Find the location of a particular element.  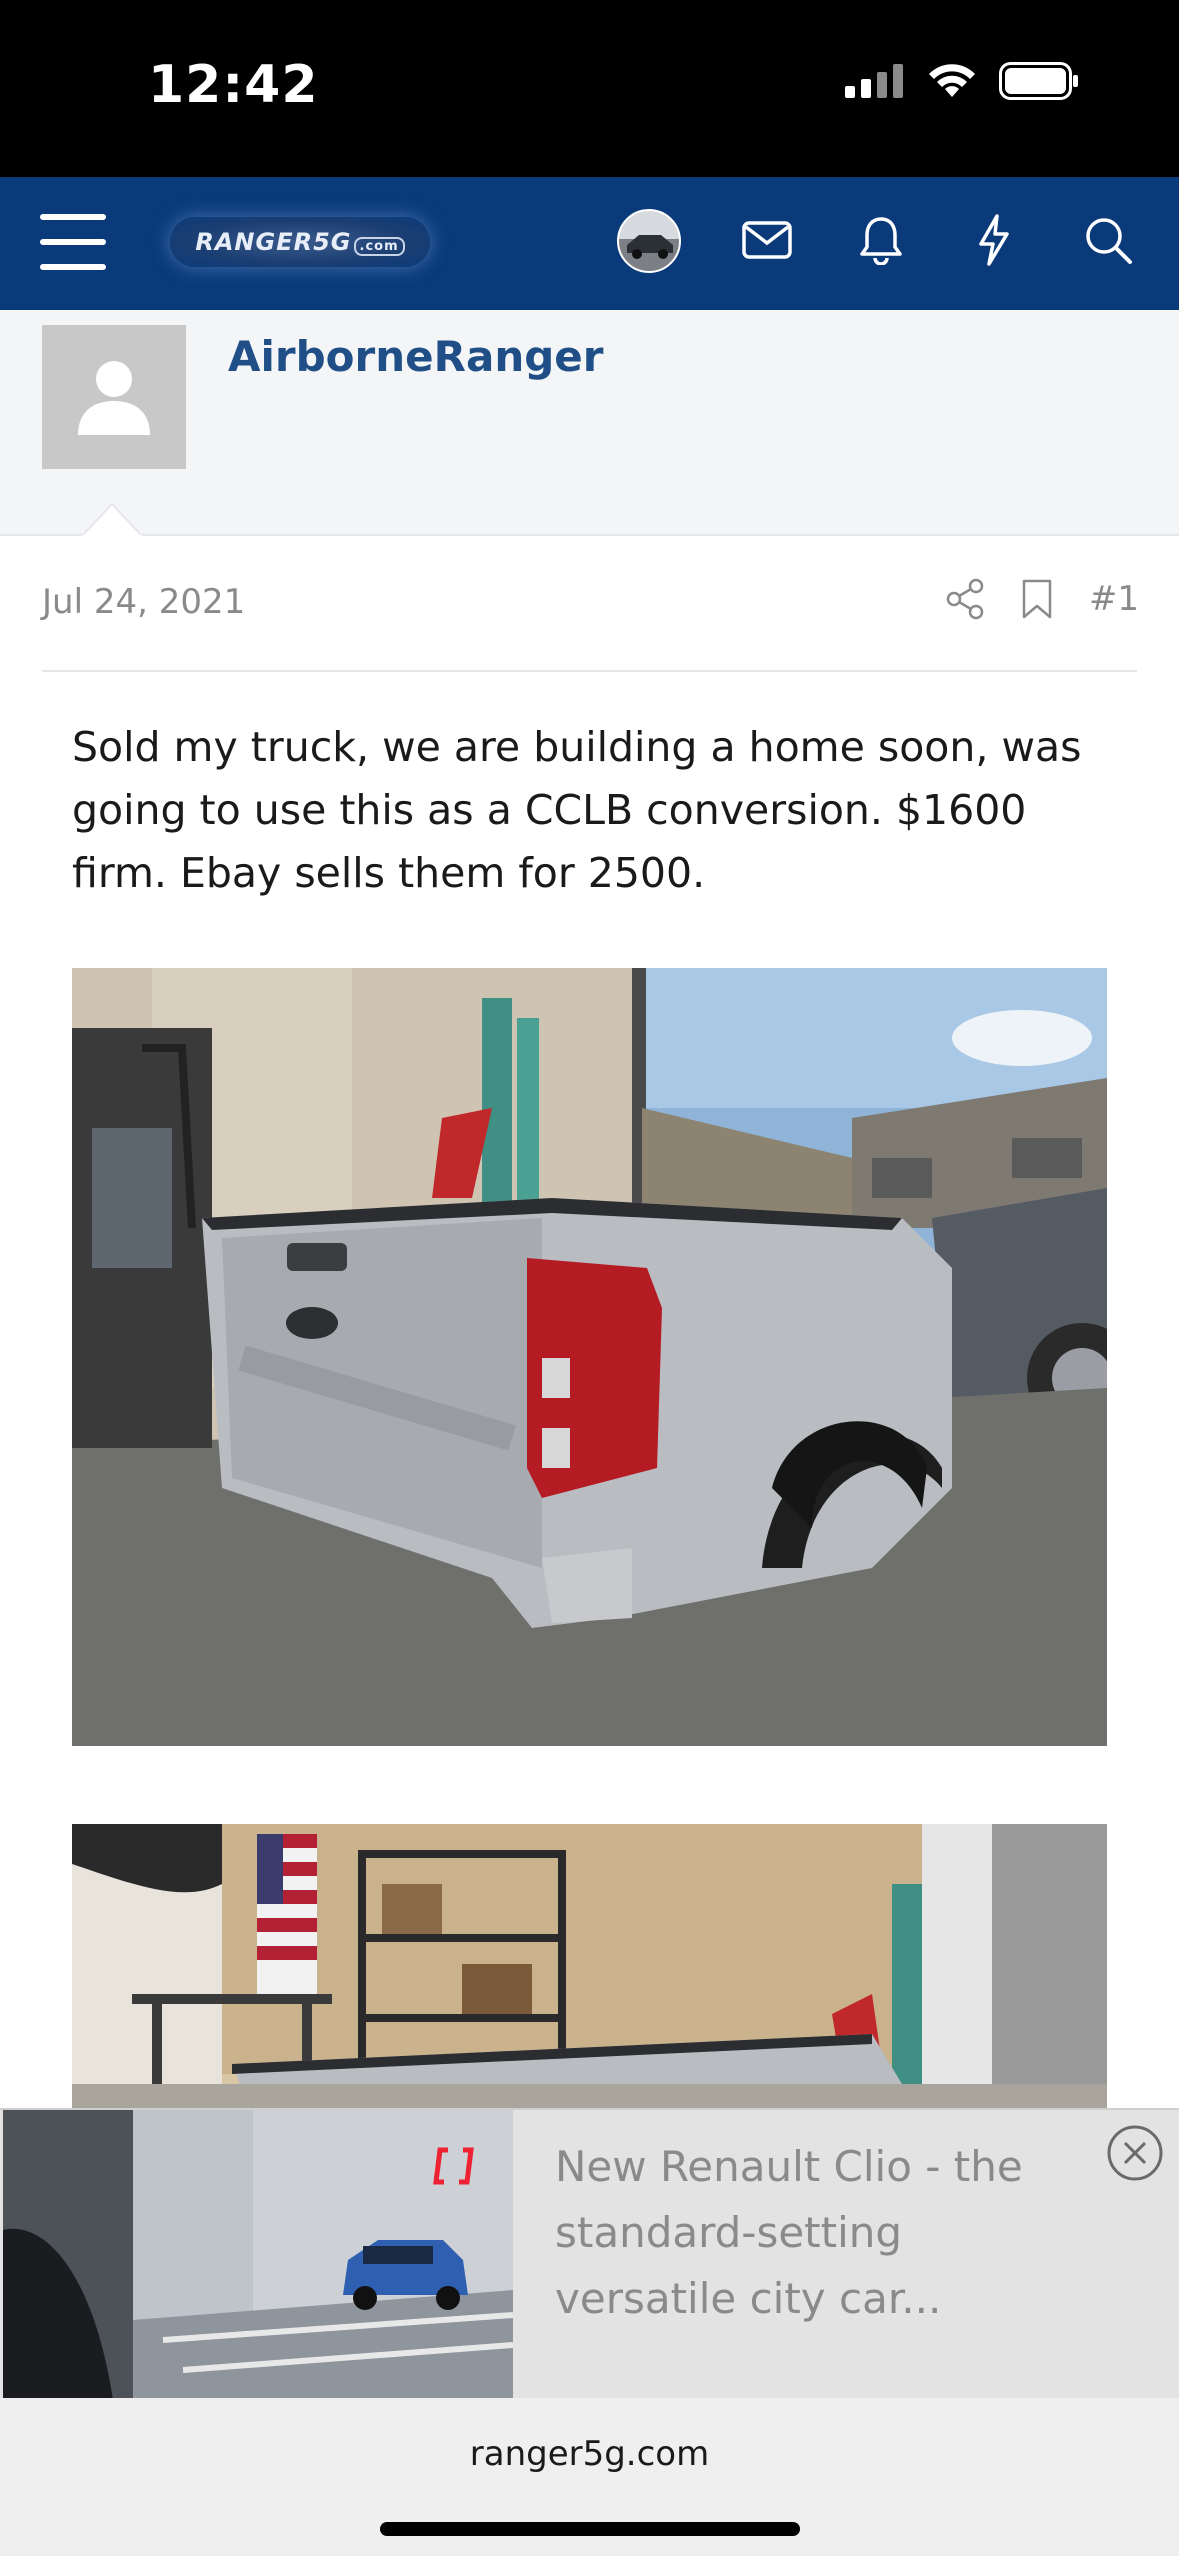

user-avatar is located at coordinates (114, 397).